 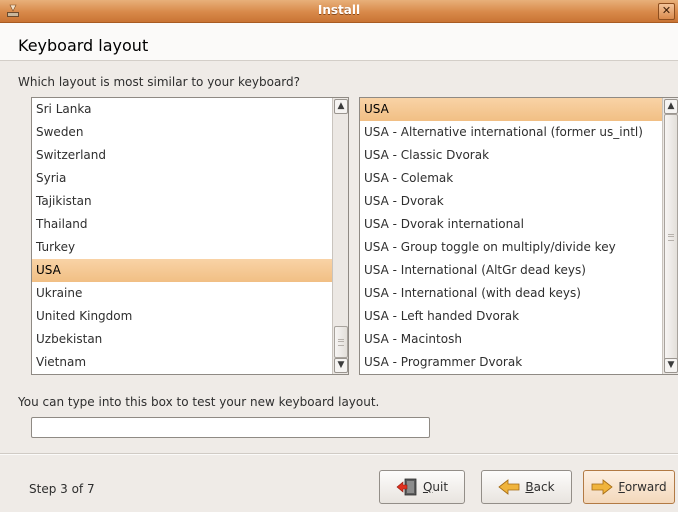 I want to click on variant-list-item: USA, so click(x=511, y=109).